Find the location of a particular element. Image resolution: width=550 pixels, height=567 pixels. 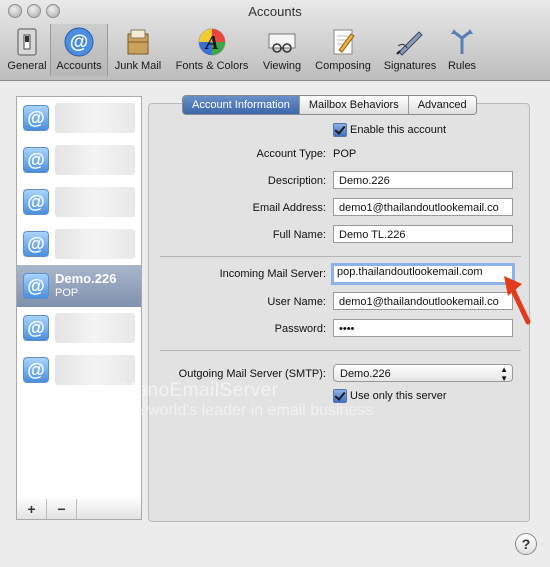

smtp-server-value: Demo.226 is located at coordinates (365, 374).